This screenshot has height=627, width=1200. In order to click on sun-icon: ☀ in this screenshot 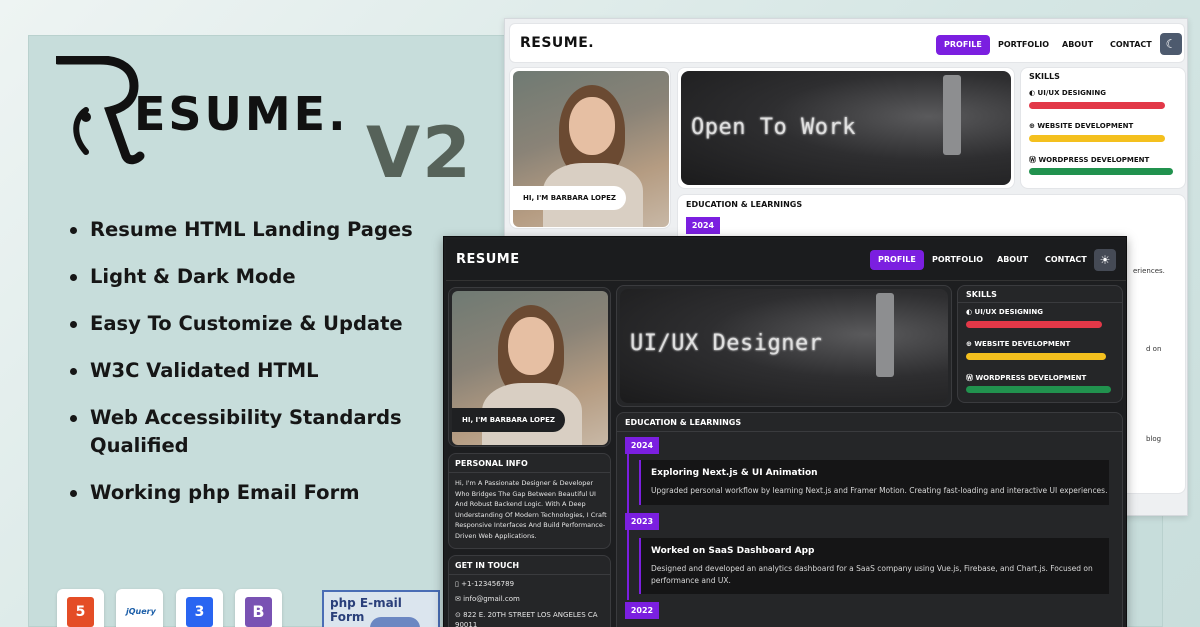, I will do `click(1105, 260)`.